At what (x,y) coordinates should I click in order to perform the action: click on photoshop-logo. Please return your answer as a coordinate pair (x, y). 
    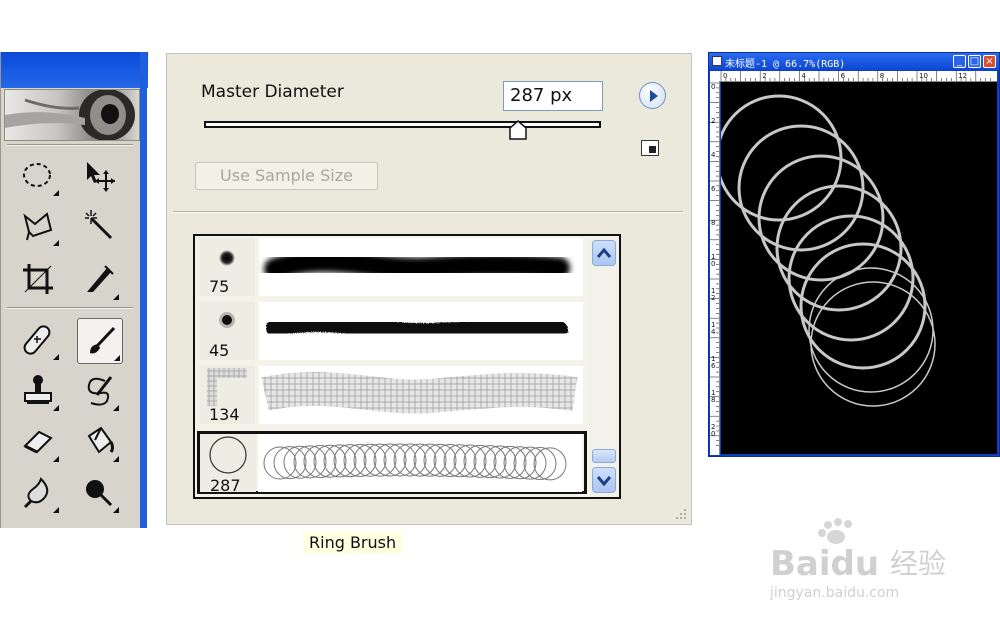
    Looking at the image, I should click on (72, 115).